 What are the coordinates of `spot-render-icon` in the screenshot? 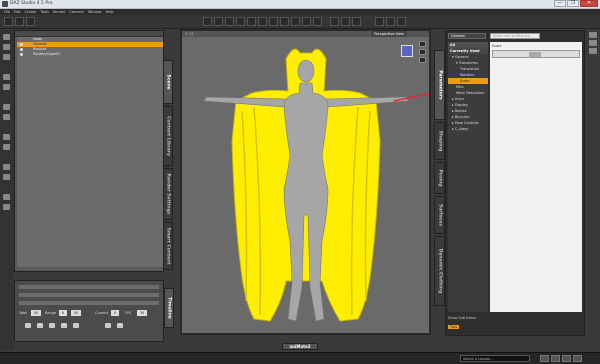 It's located at (317, 21).